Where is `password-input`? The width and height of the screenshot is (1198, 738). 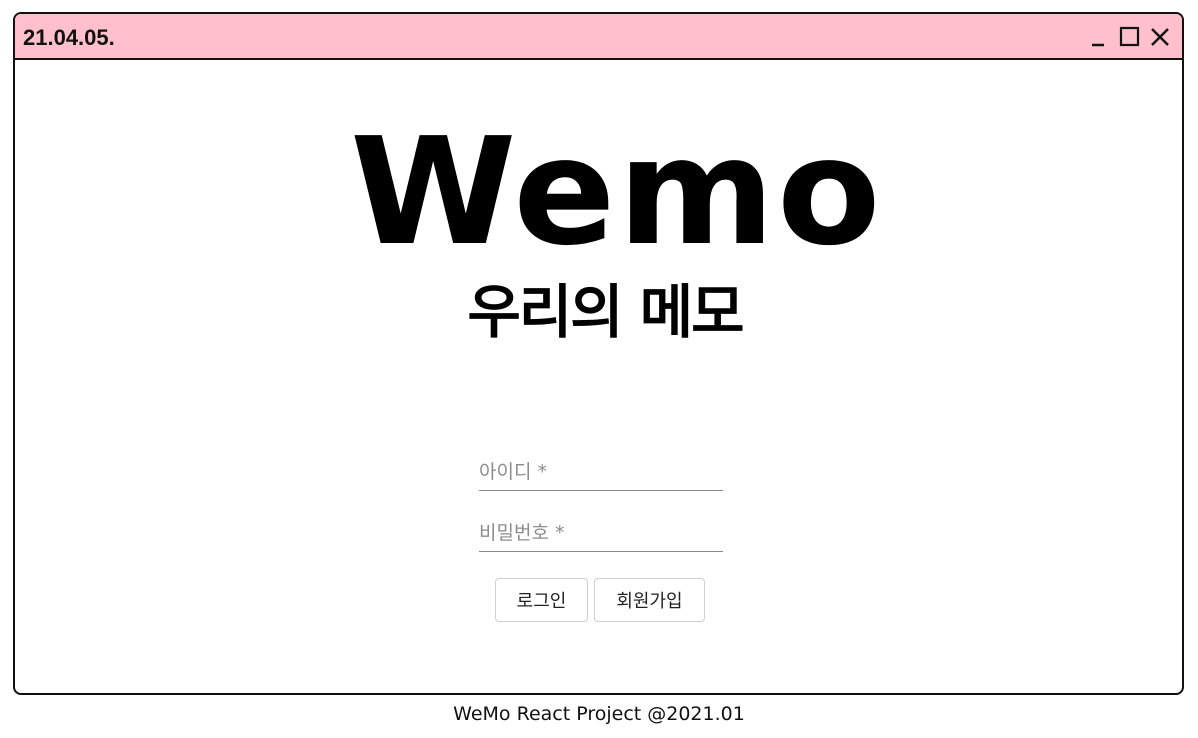
password-input is located at coordinates (599, 533).